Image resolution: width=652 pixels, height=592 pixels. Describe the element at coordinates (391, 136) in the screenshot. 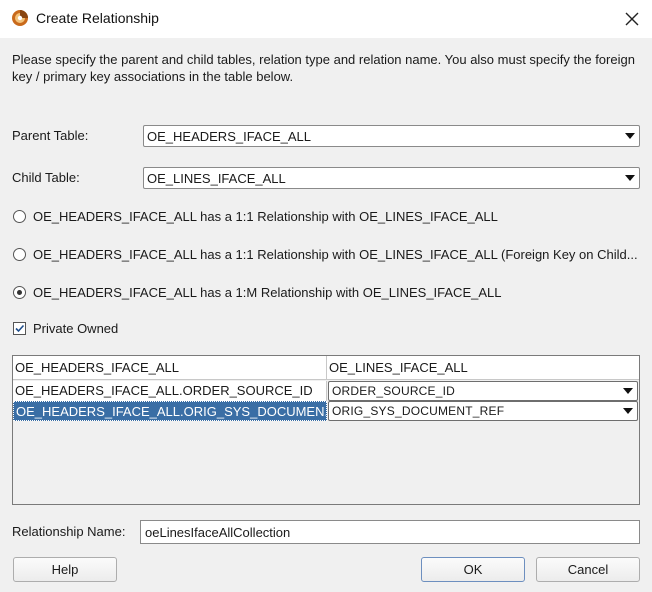

I see `parent-table-select: OE_HEADERS_IFACE_ALL` at that location.